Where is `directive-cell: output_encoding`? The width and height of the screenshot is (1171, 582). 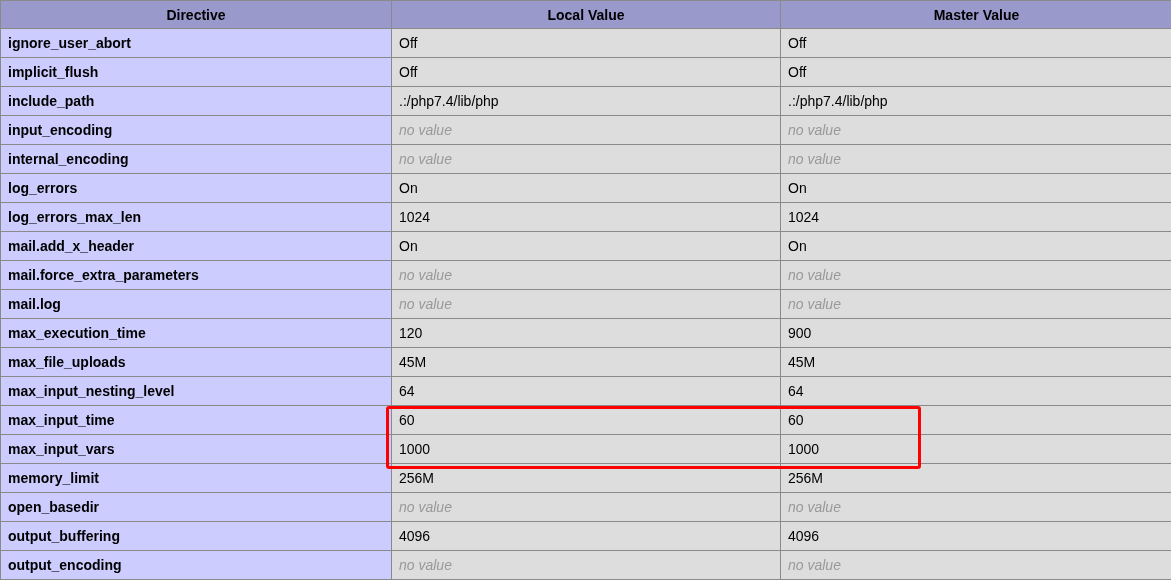
directive-cell: output_encoding is located at coordinates (196, 565).